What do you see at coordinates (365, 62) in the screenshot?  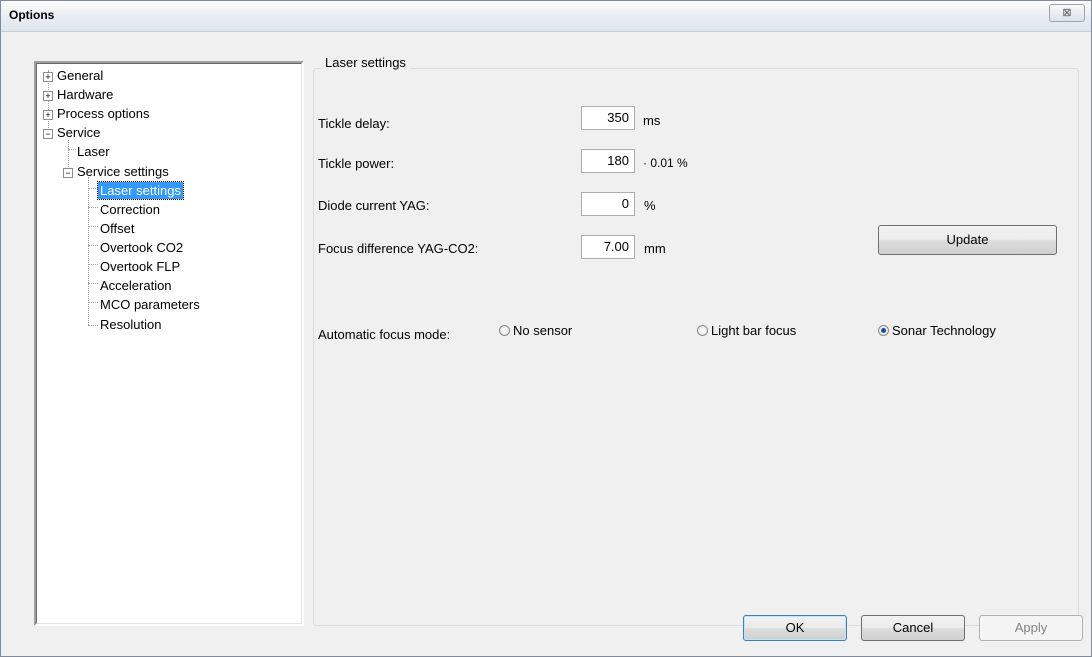 I see `panel-title: Laser settings` at bounding box center [365, 62].